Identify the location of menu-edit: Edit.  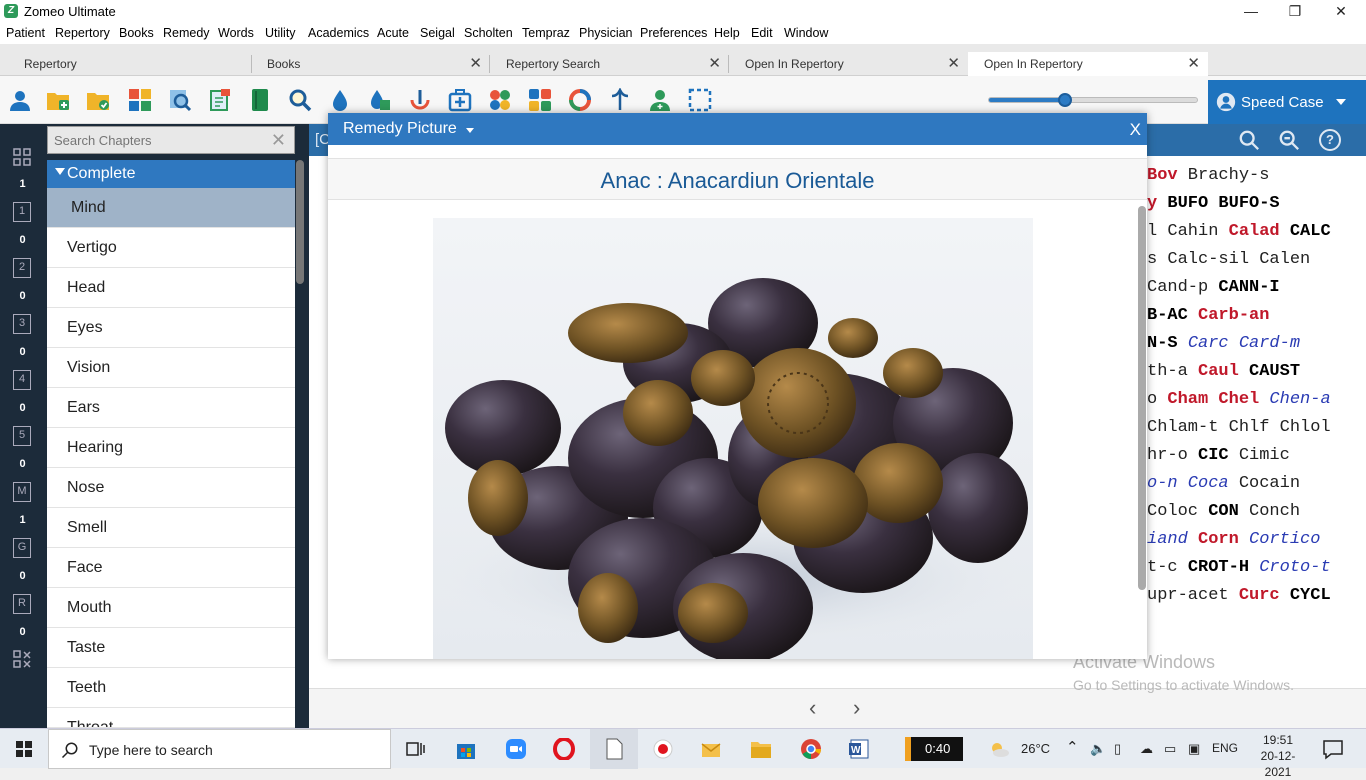
(762, 33).